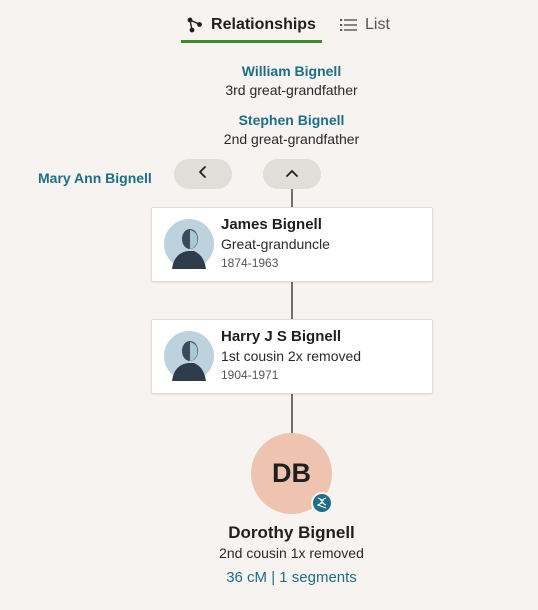 This screenshot has width=538, height=610. I want to click on shared-dna-link: 36 cM | 1 segments, so click(269, 577).